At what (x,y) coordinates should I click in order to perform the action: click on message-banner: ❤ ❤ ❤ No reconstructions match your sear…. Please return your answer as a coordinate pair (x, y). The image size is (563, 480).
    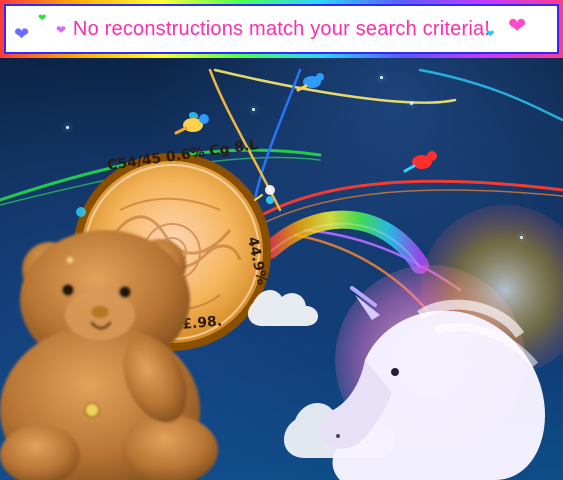
    Looking at the image, I should click on (281, 29).